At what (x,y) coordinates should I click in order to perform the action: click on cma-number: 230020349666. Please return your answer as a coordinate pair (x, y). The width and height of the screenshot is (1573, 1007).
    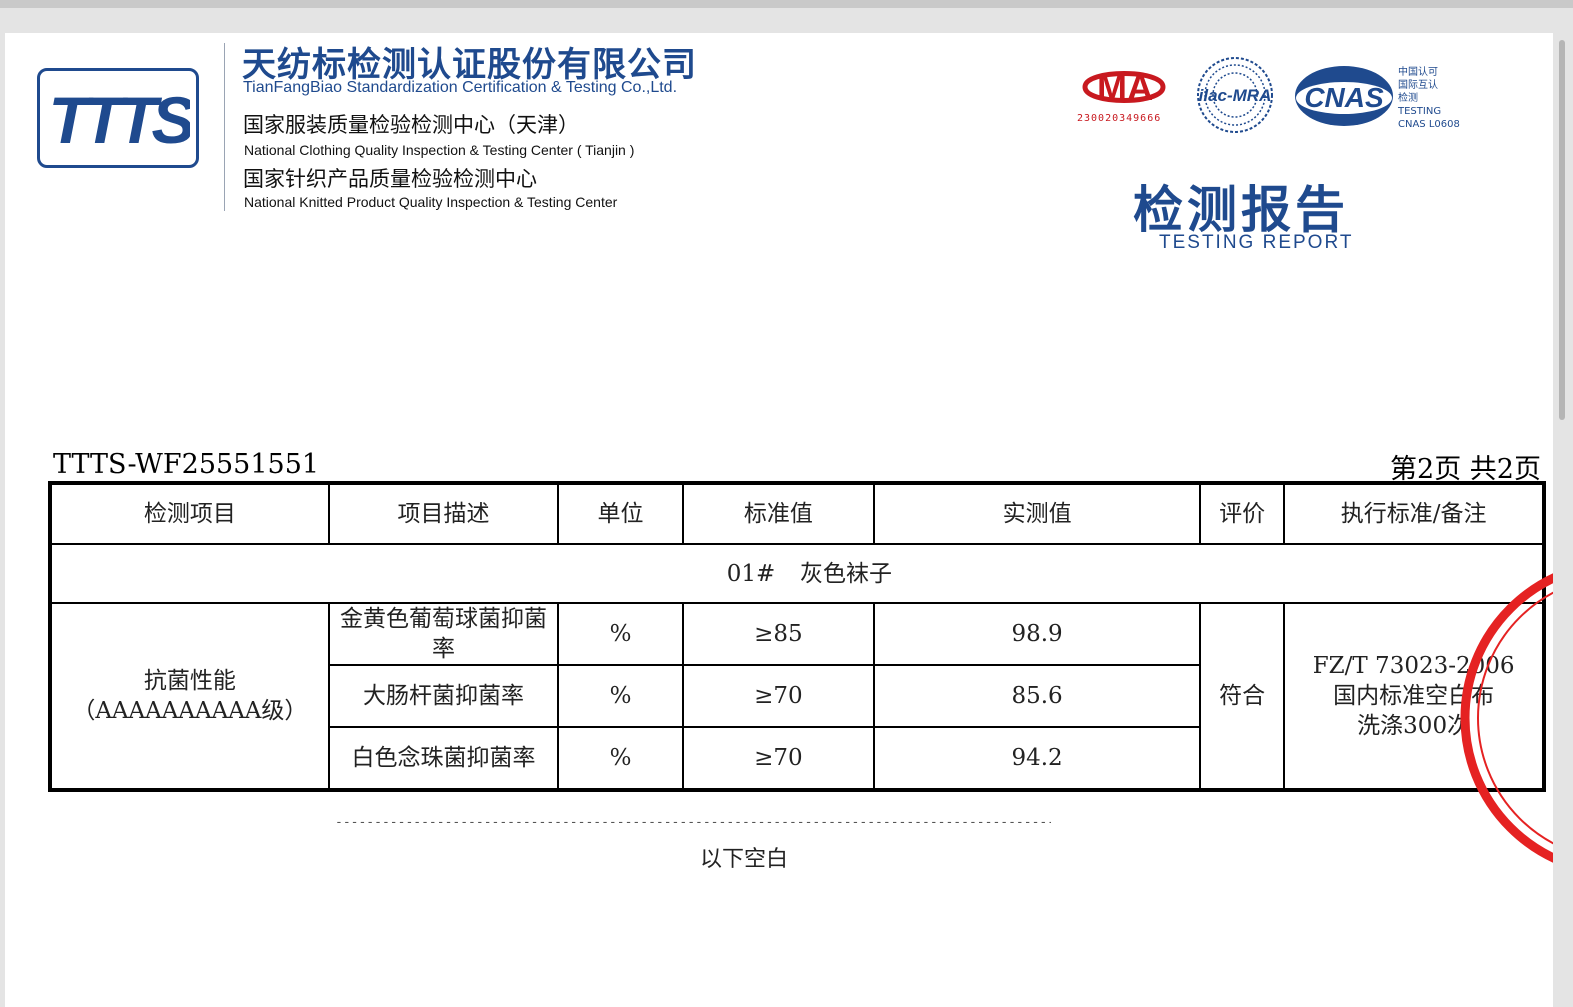
    Looking at the image, I should click on (1119, 118).